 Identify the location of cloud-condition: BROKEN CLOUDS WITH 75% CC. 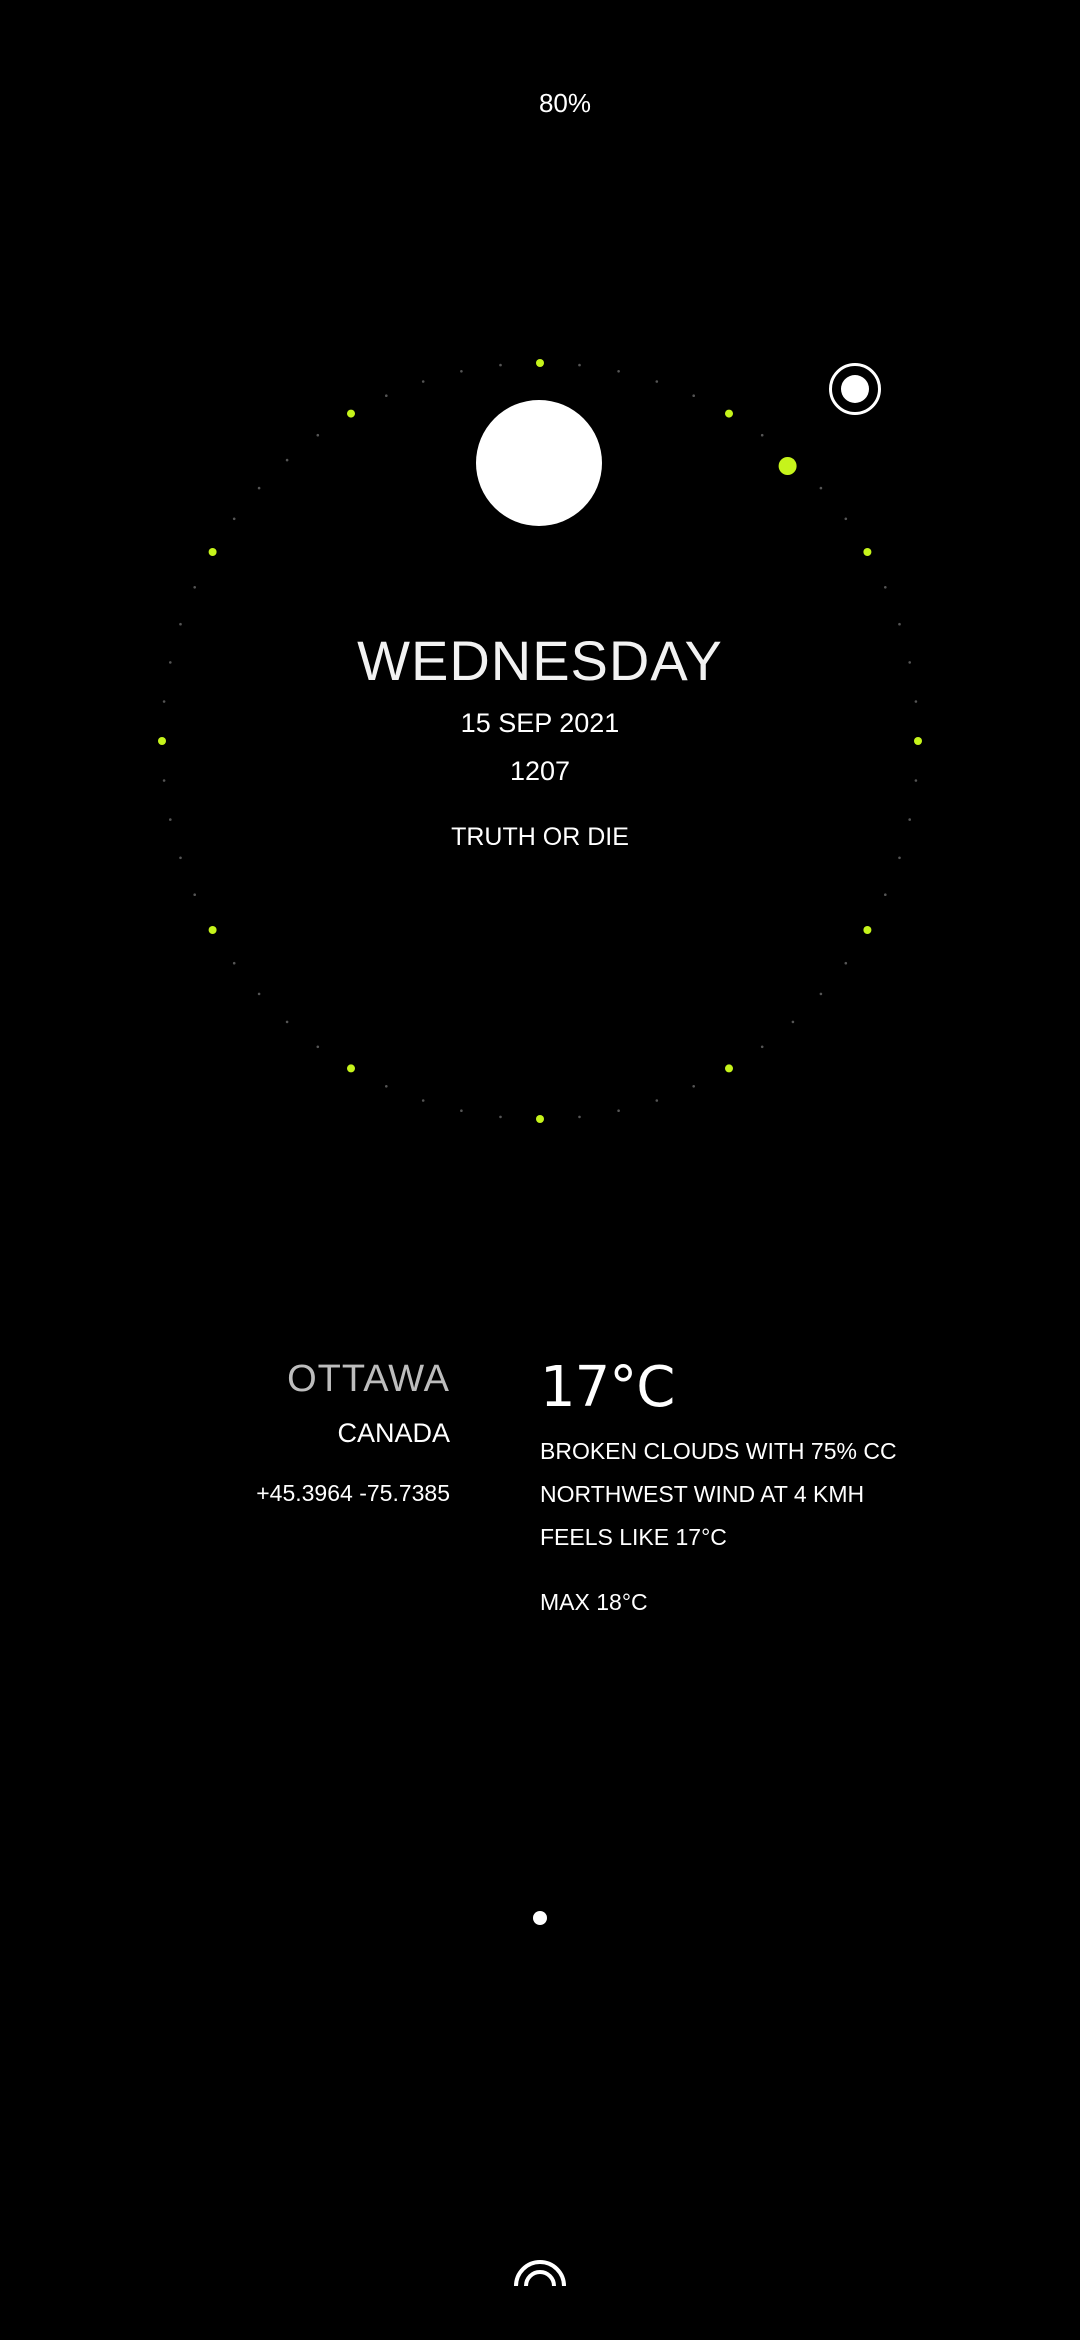
(718, 1451).